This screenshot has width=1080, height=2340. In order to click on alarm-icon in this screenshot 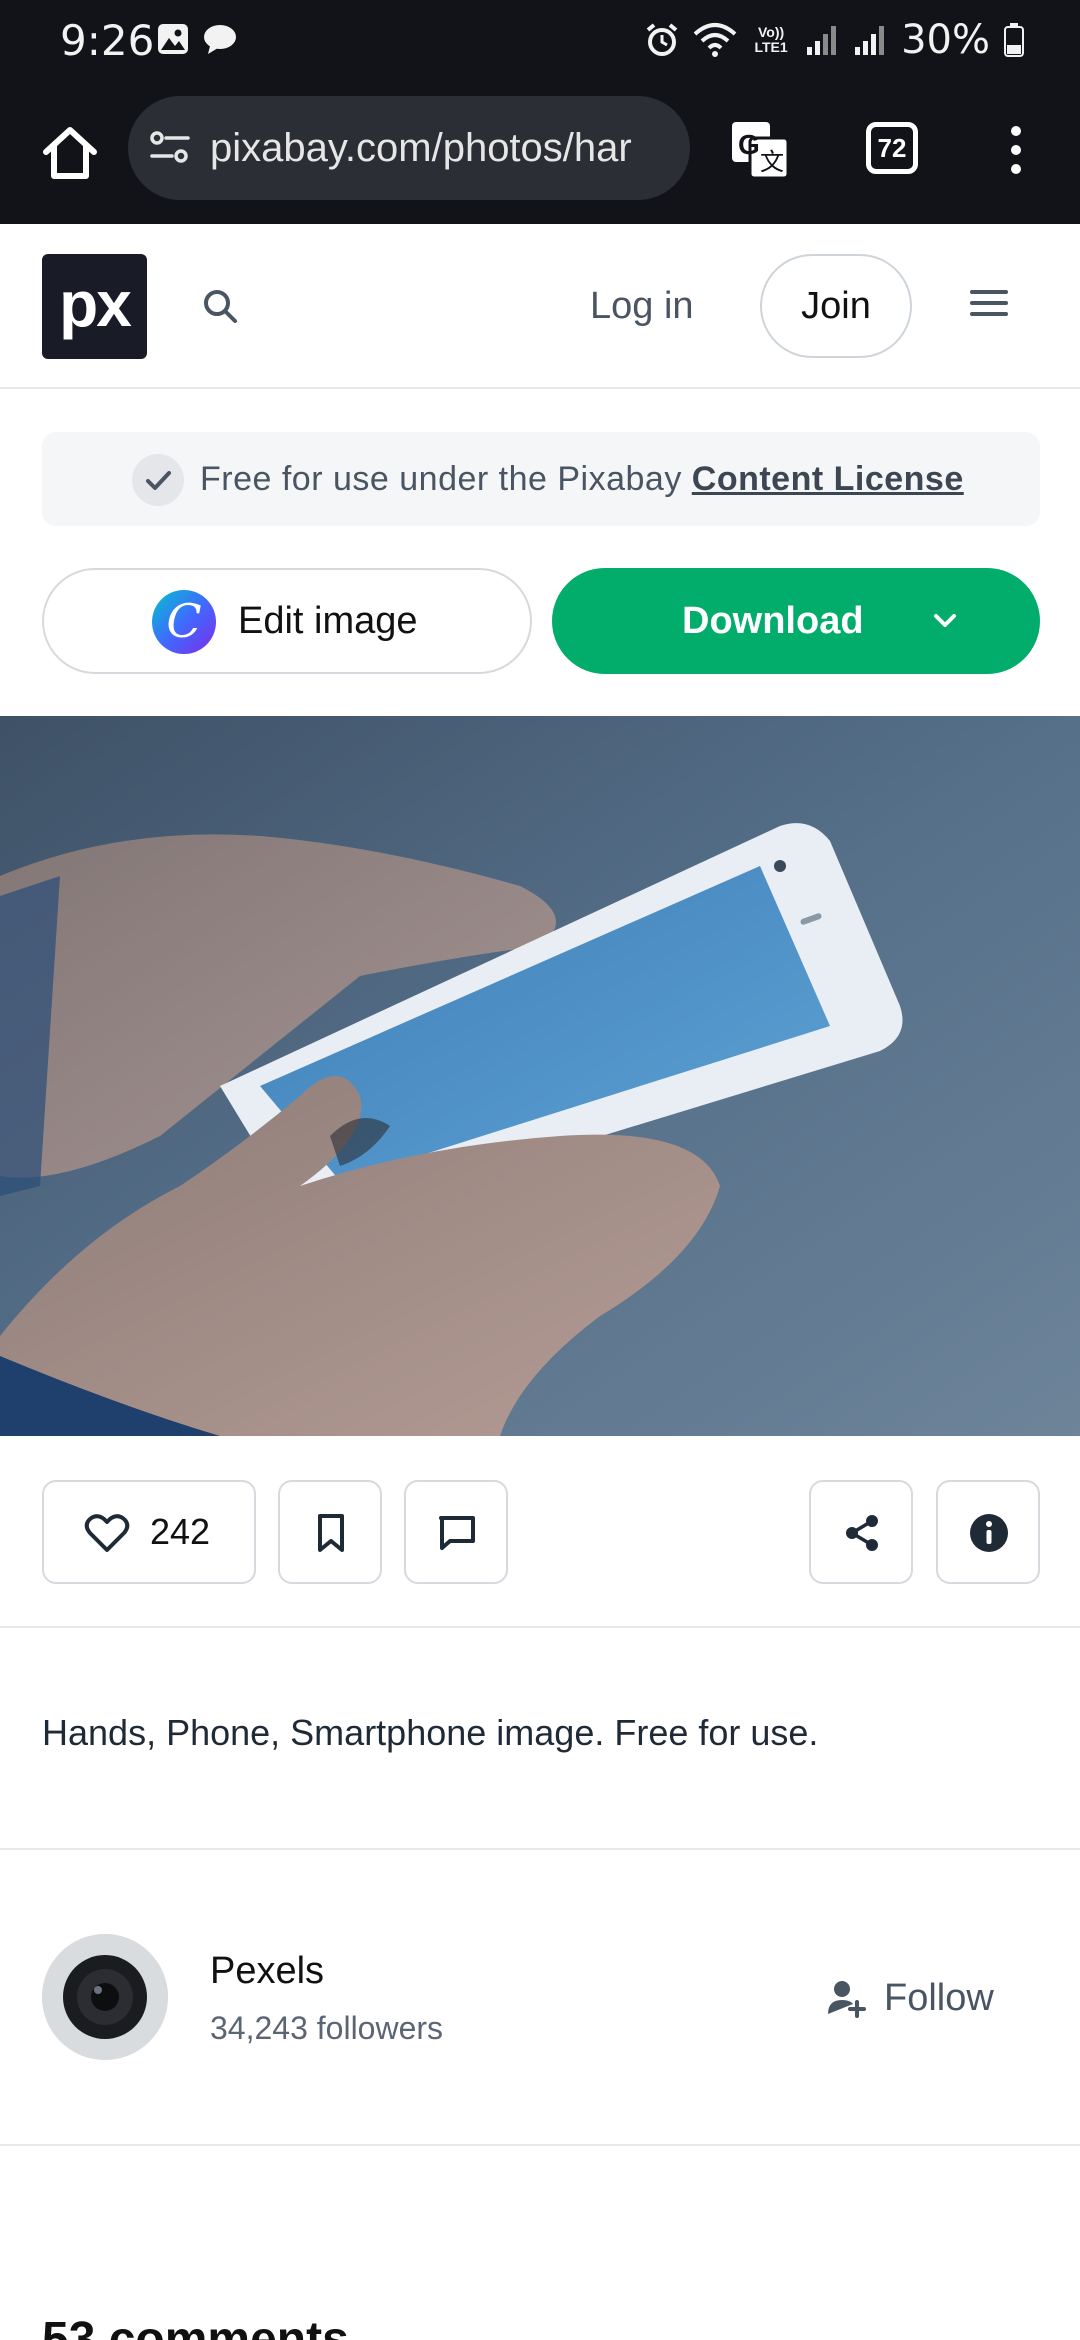, I will do `click(662, 39)`.